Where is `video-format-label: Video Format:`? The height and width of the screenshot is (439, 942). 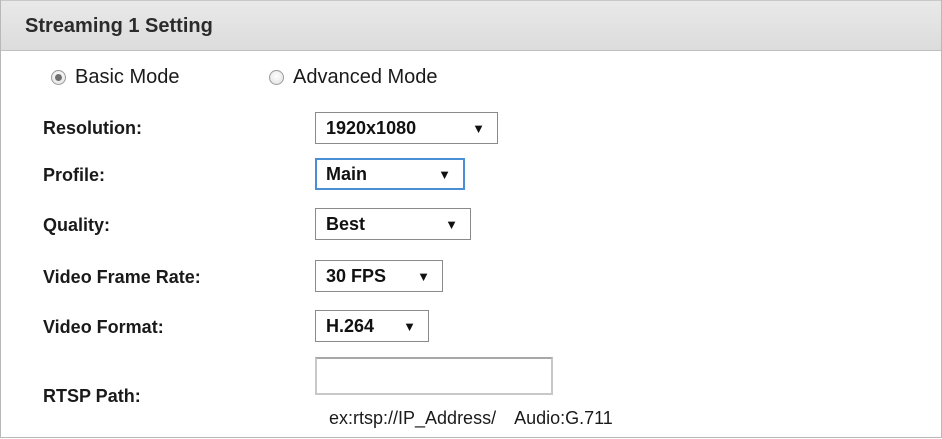 video-format-label: Video Format: is located at coordinates (103, 327).